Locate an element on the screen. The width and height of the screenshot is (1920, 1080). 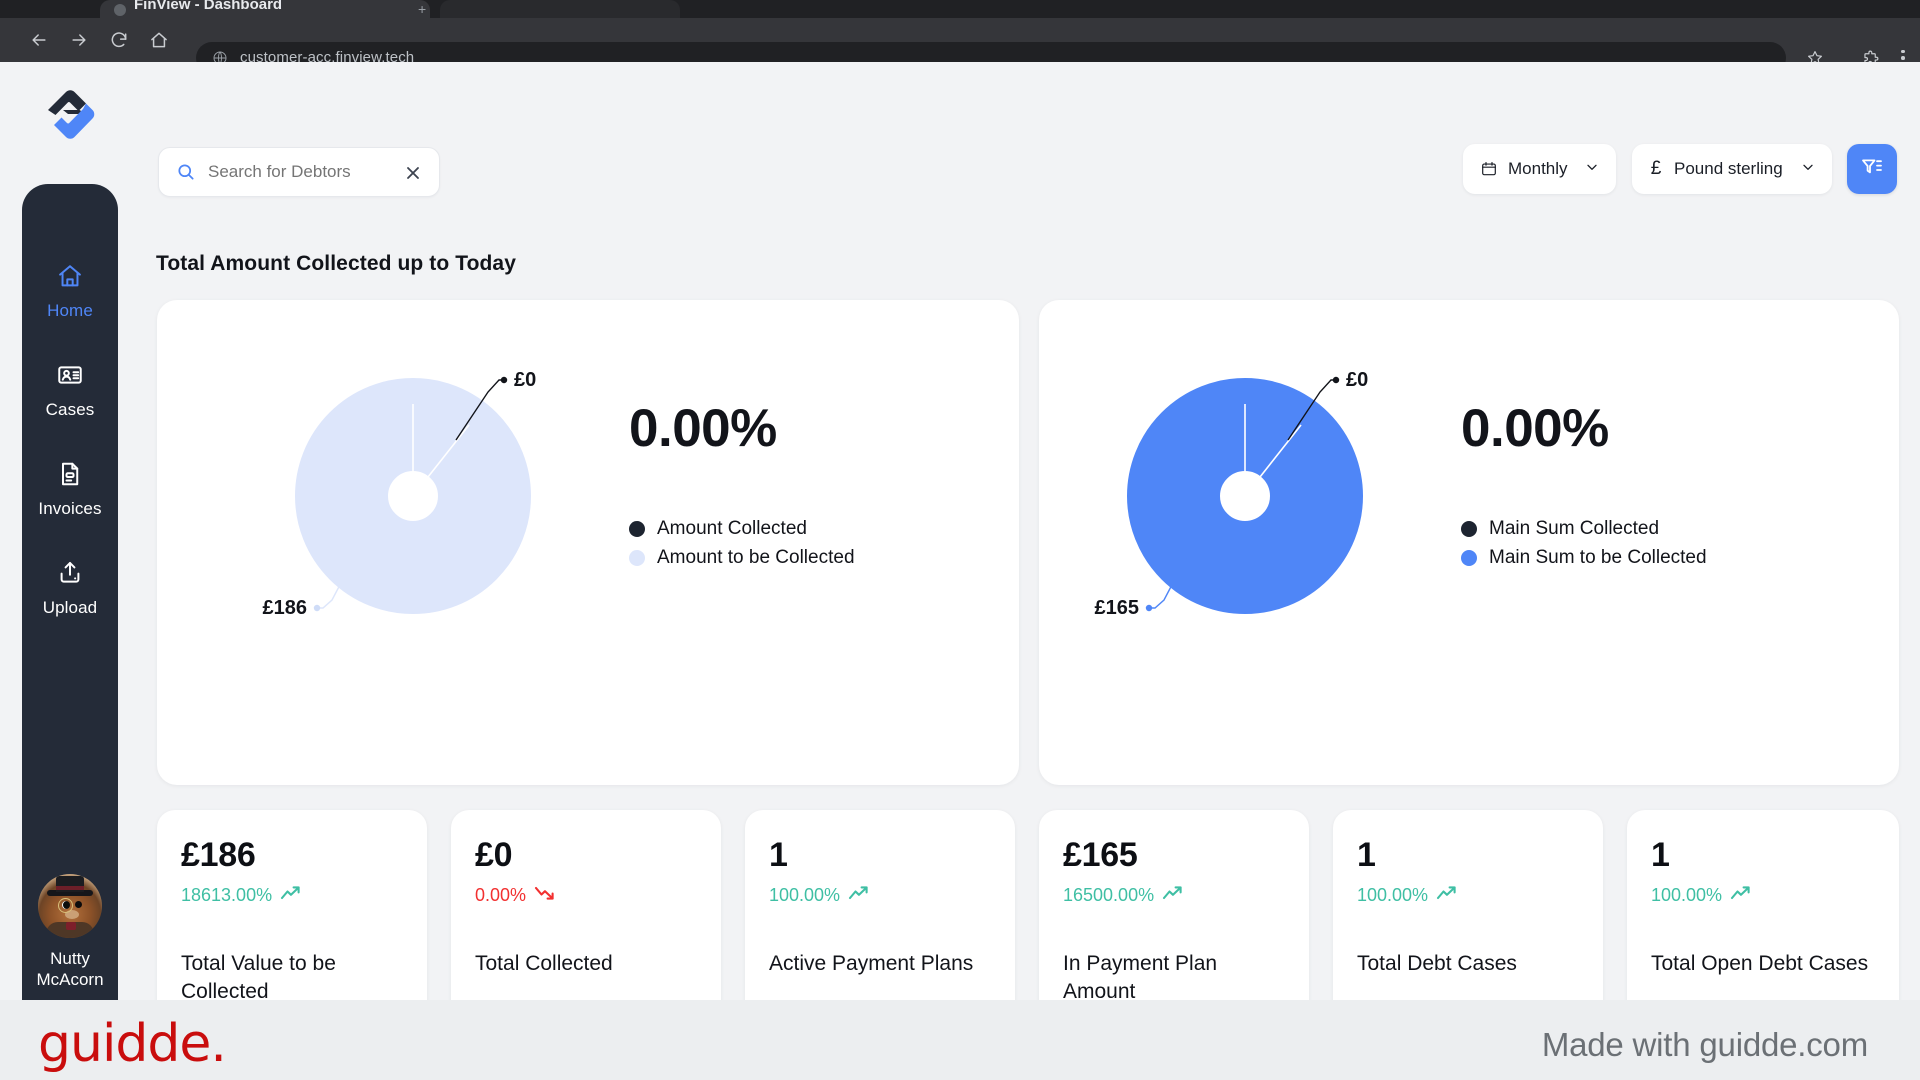
kpi-value: £165 is located at coordinates (1100, 855).